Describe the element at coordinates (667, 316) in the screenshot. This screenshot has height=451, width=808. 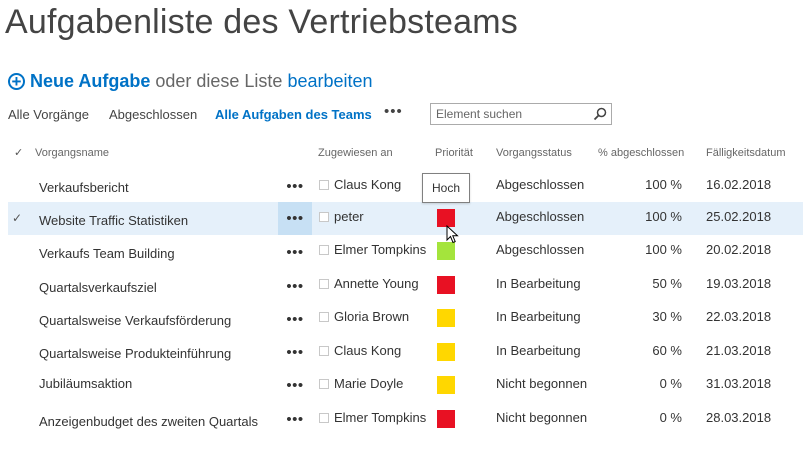
I see `percent-complete: 30 %` at that location.